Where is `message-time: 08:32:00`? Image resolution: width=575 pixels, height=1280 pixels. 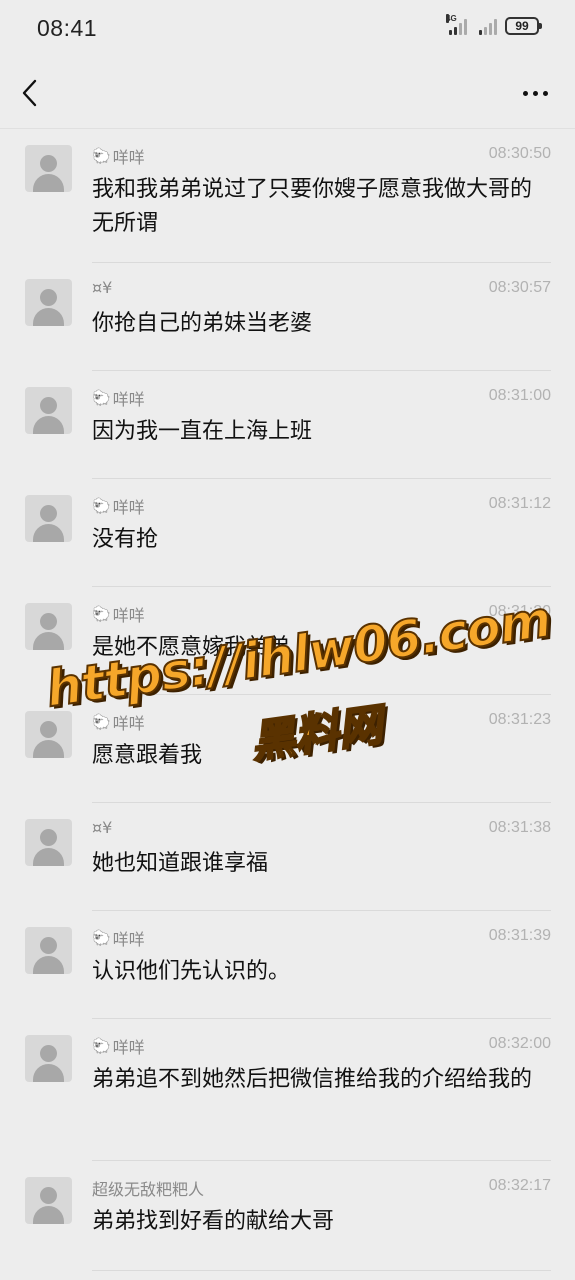
message-time: 08:32:00 is located at coordinates (519, 1043).